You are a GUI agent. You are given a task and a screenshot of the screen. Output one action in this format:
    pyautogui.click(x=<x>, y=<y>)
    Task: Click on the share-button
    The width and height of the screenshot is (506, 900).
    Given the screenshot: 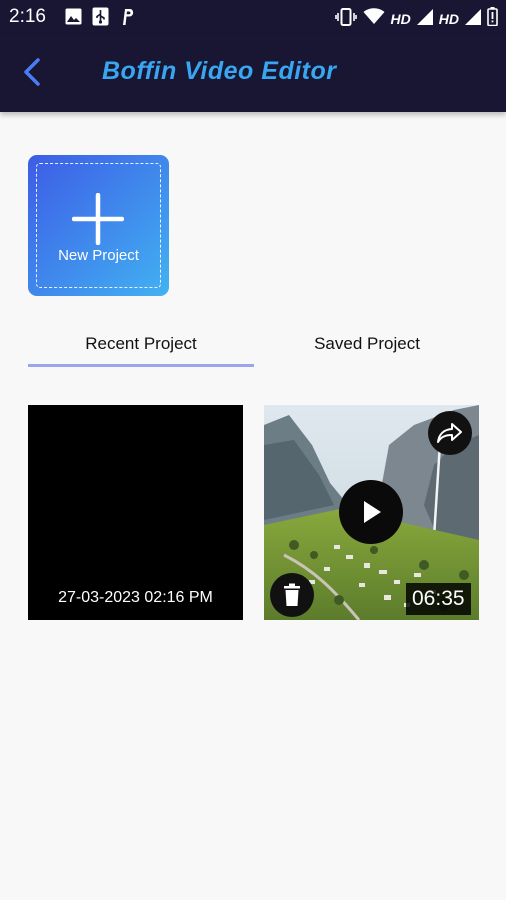 What is the action you would take?
    pyautogui.click(x=450, y=433)
    